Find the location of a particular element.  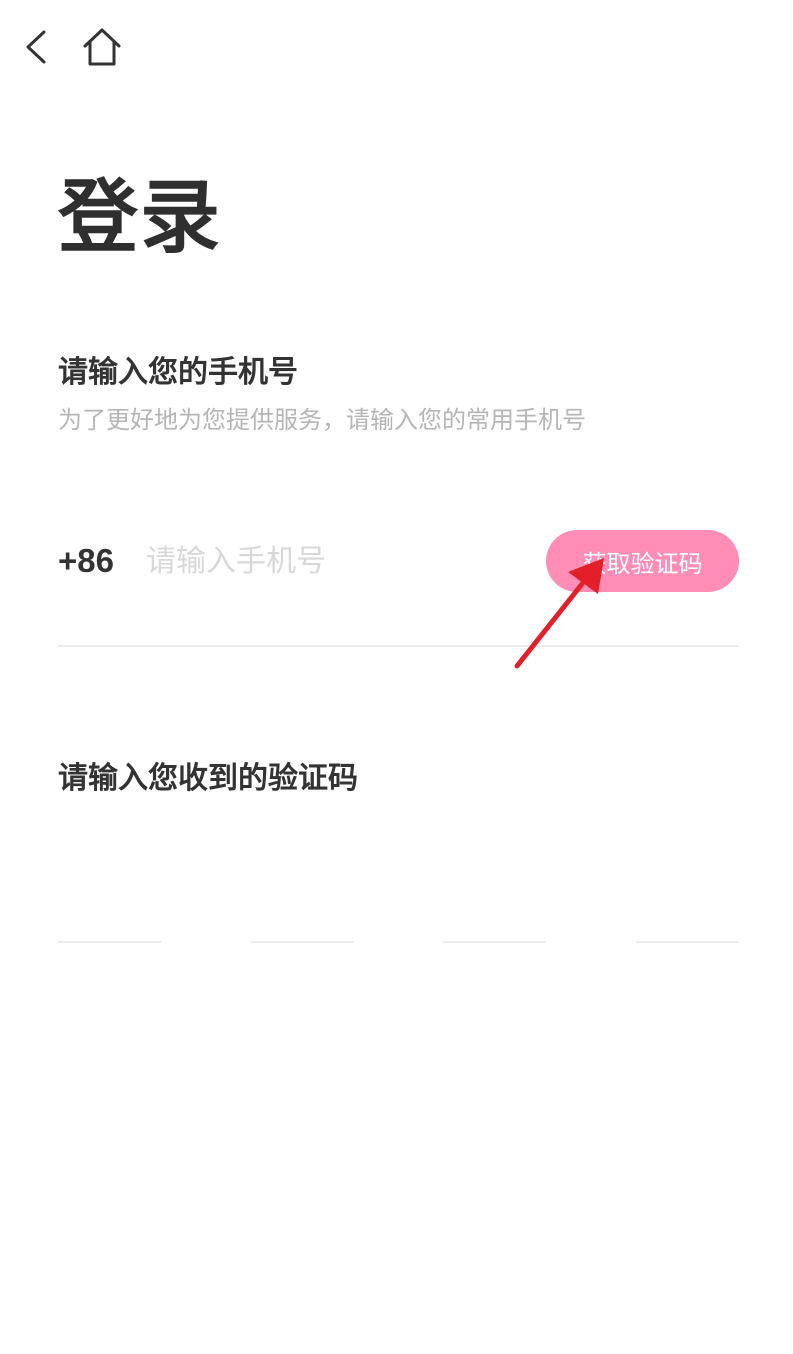

page-title: 登录 is located at coordinates (140, 217).